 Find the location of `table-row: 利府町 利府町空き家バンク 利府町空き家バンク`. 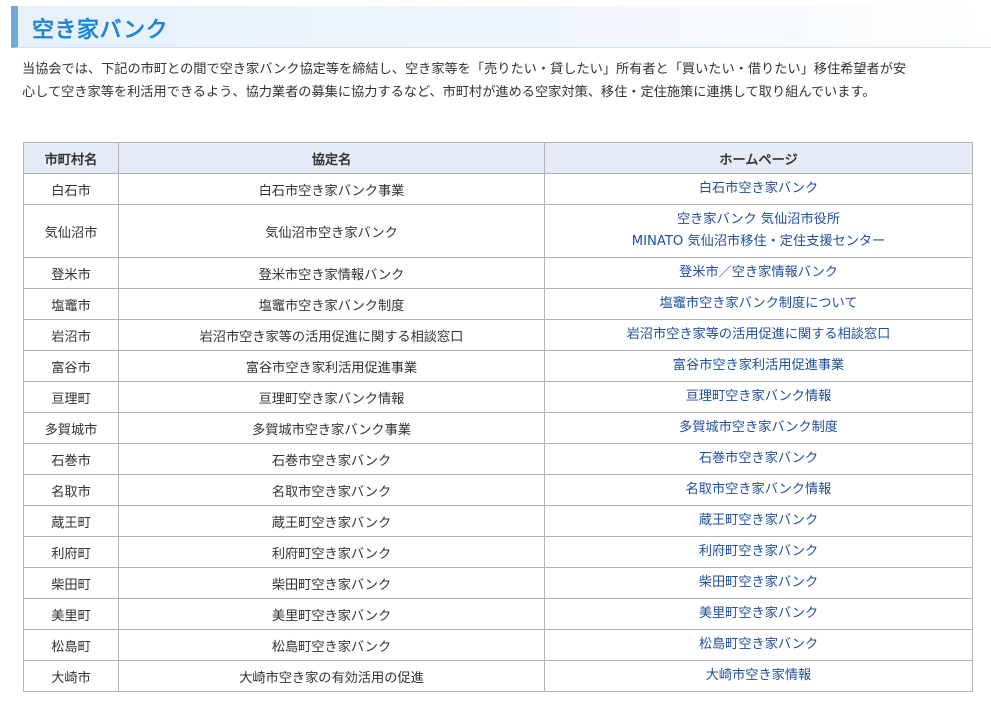

table-row: 利府町 利府町空き家バンク 利府町空き家バンク is located at coordinates (498, 552).